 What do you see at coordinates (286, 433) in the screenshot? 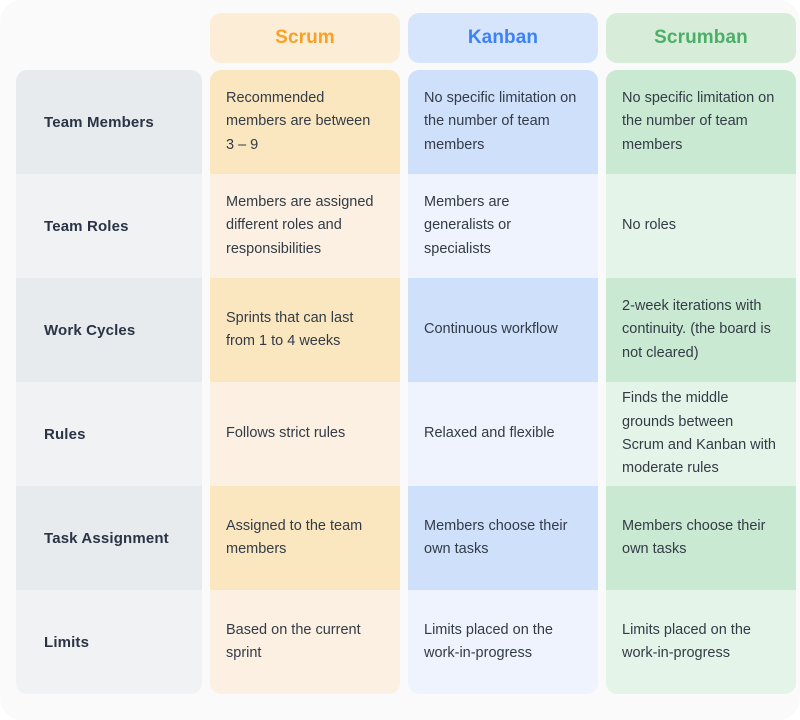
I see `cell-text: Follows strict rules` at bounding box center [286, 433].